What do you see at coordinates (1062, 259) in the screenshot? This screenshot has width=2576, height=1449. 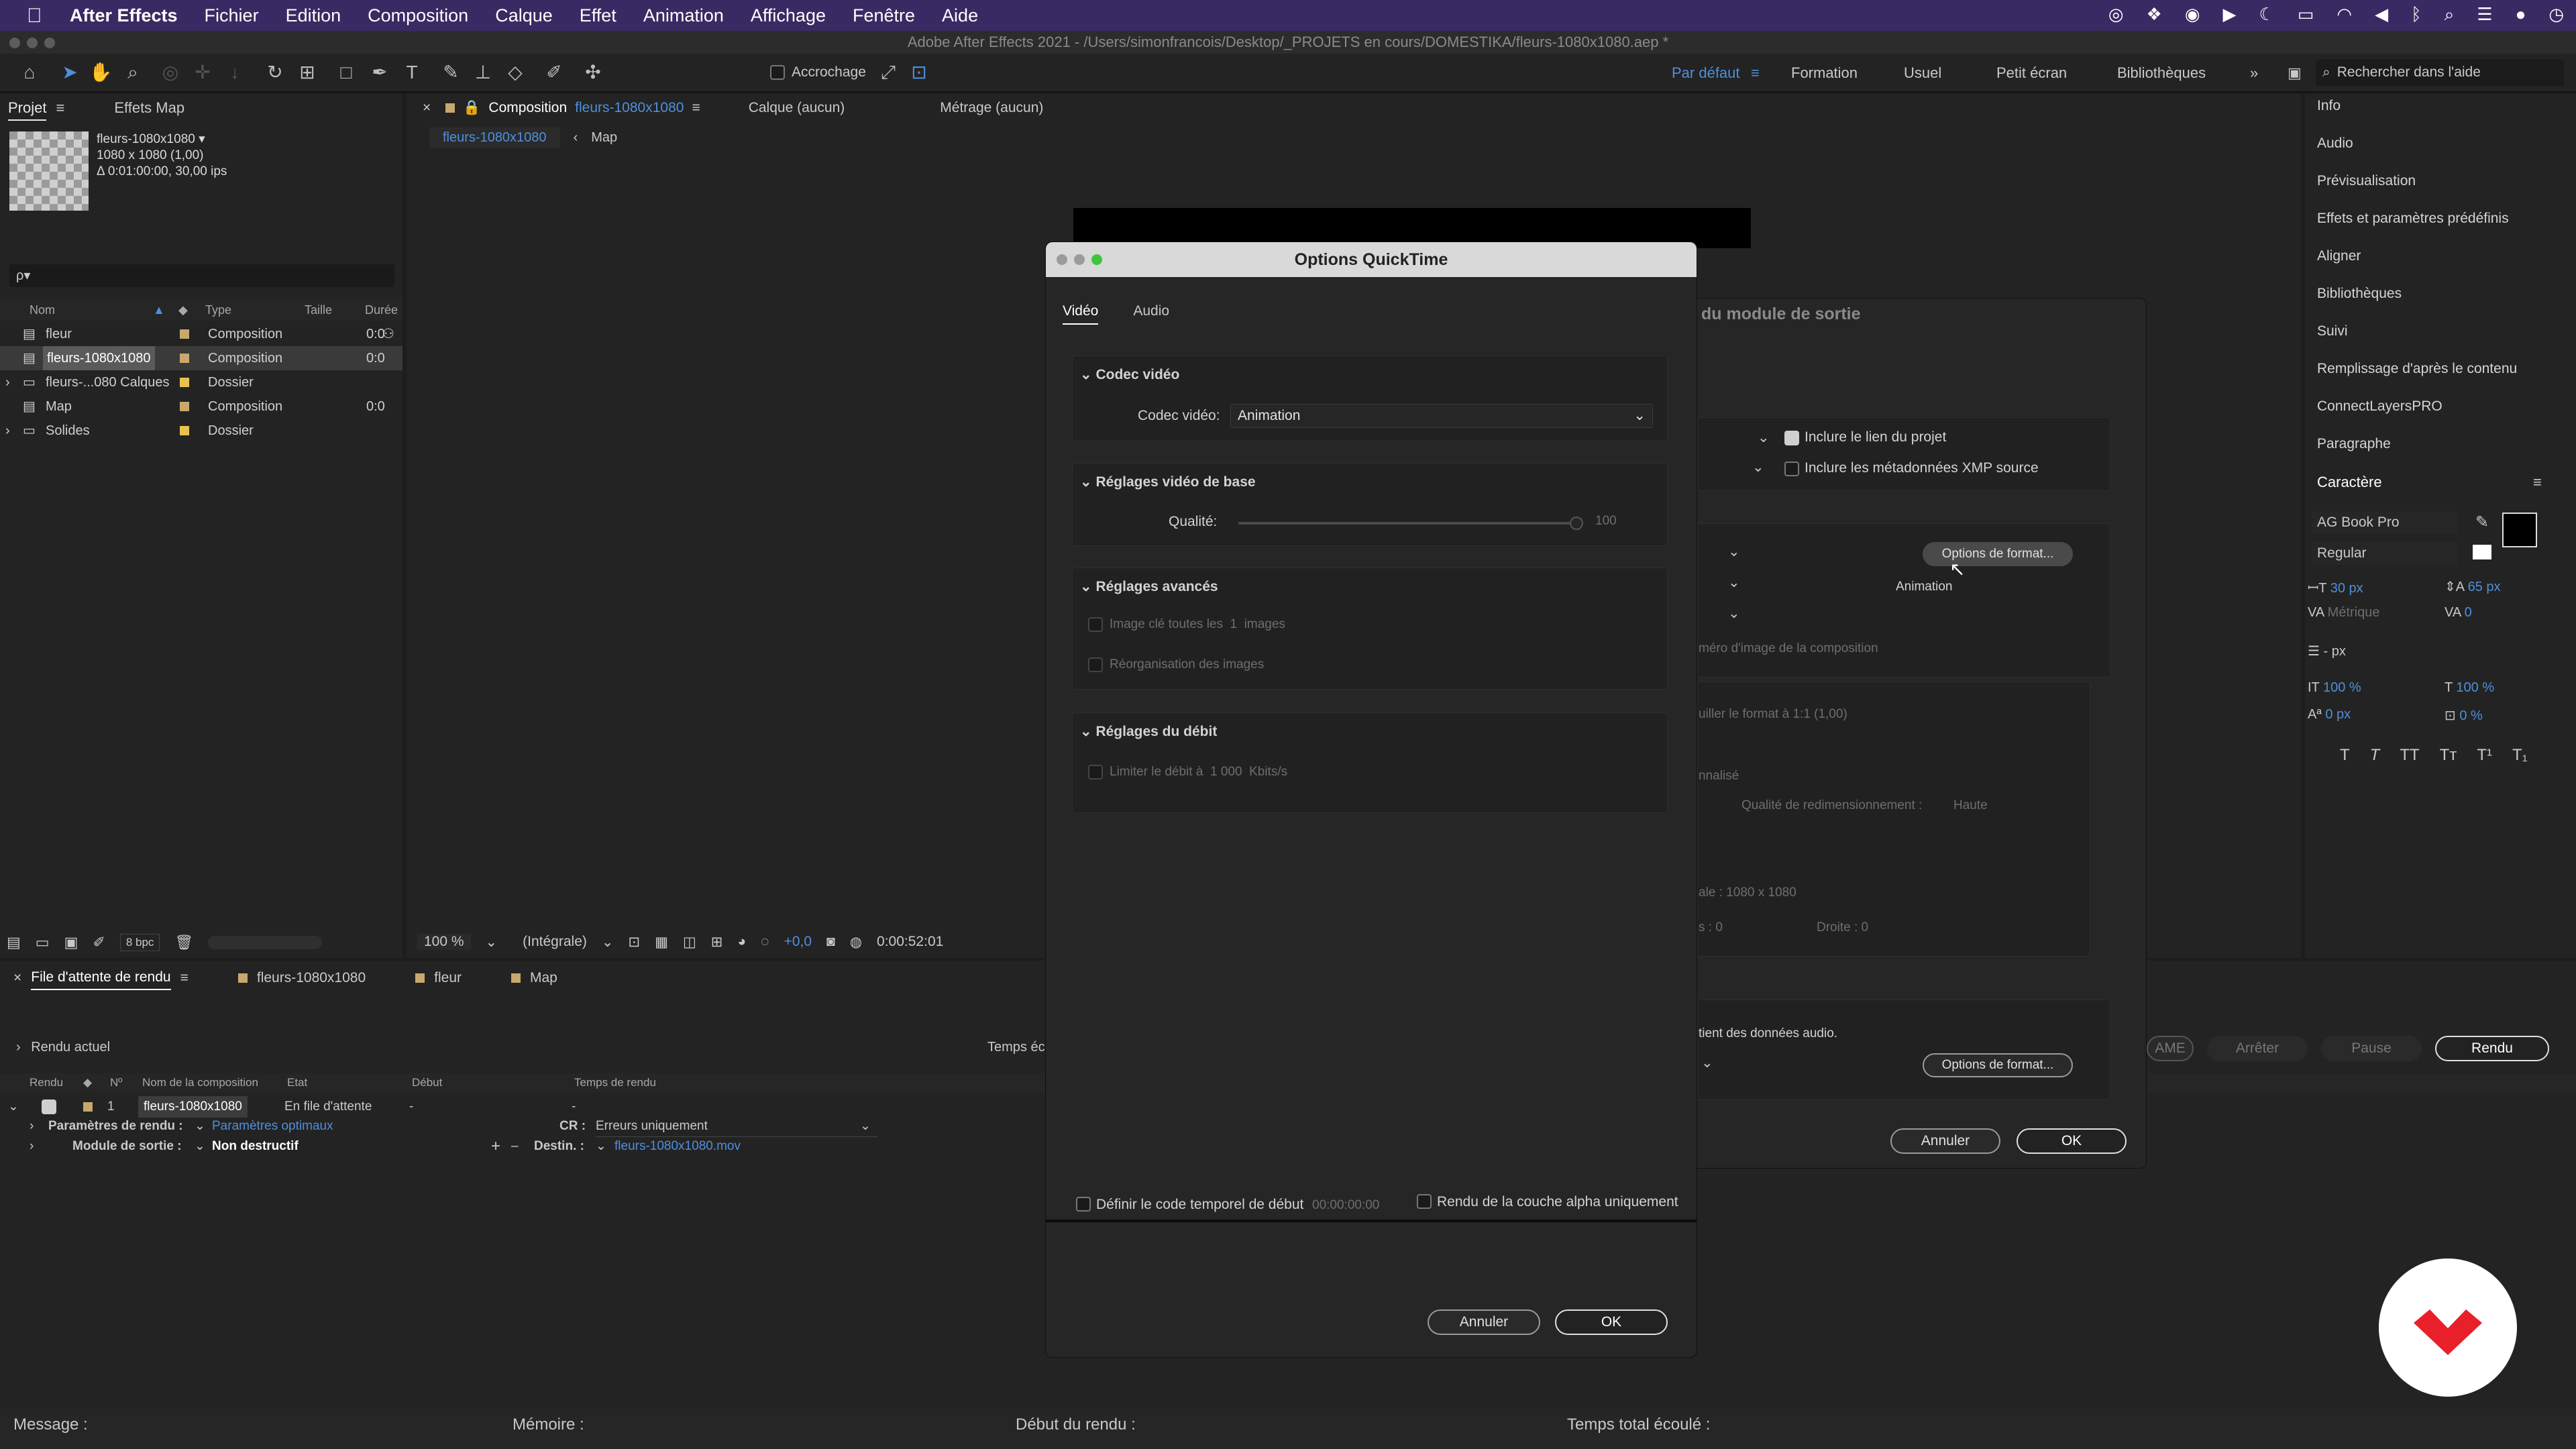 I see `close-dialog-button` at bounding box center [1062, 259].